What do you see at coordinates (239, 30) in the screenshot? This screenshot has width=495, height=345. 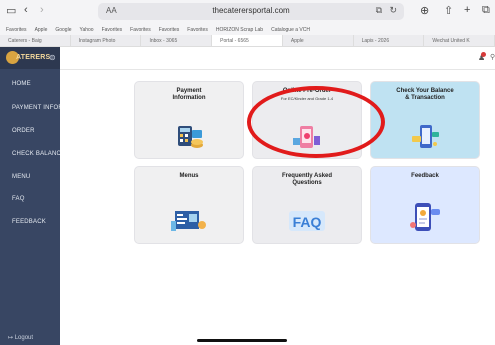 I see `bookmark: HORIZON Scrap Lab` at bounding box center [239, 30].